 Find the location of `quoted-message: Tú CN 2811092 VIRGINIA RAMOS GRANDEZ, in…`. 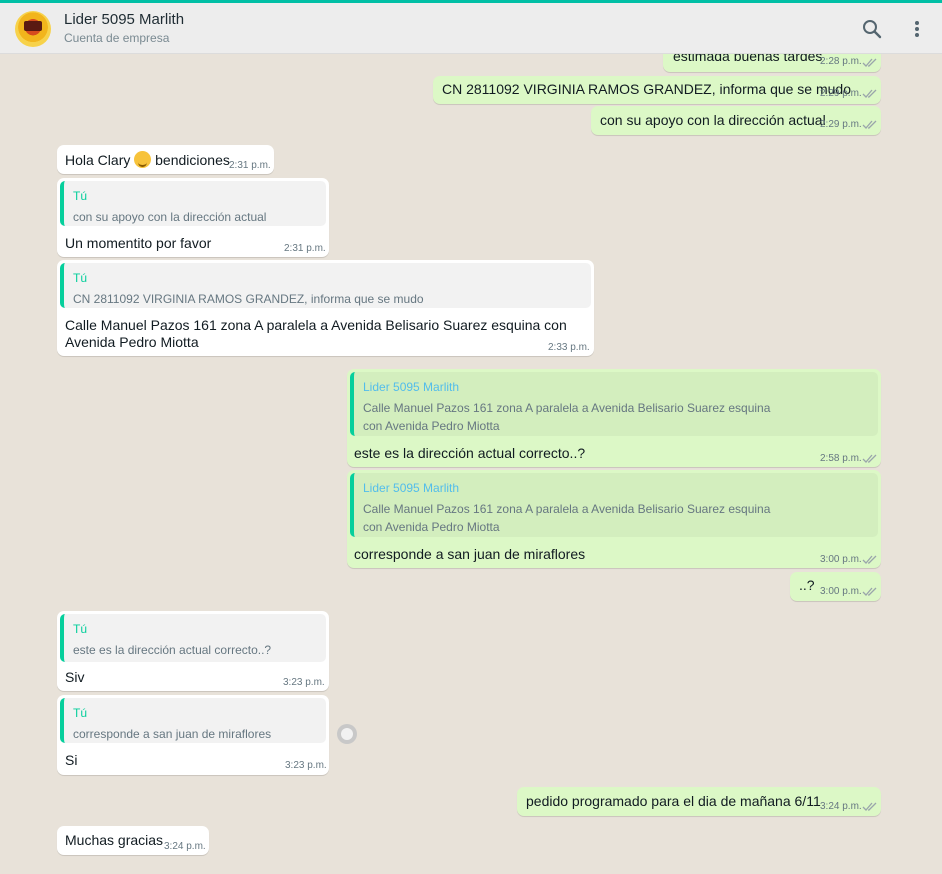

quoted-message: Tú CN 2811092 VIRGINIA RAMOS GRANDEZ, in… is located at coordinates (325, 285).